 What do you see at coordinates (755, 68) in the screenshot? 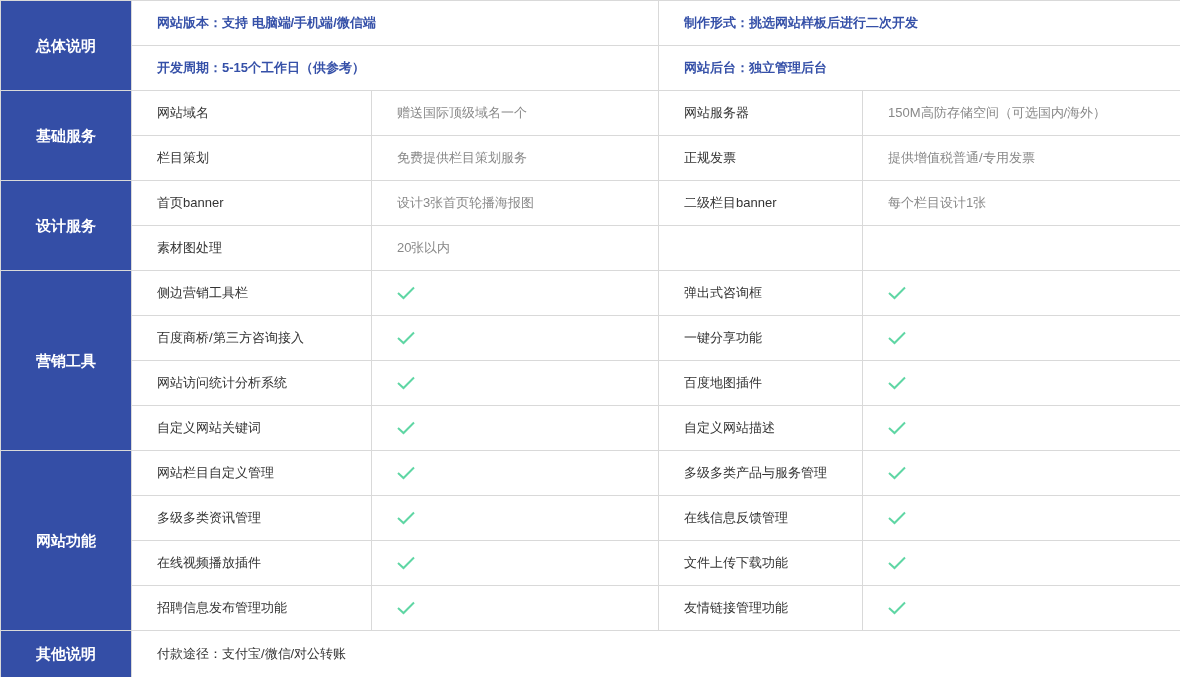
I see `summary-text: 网站后台：独立管理后台` at bounding box center [755, 68].